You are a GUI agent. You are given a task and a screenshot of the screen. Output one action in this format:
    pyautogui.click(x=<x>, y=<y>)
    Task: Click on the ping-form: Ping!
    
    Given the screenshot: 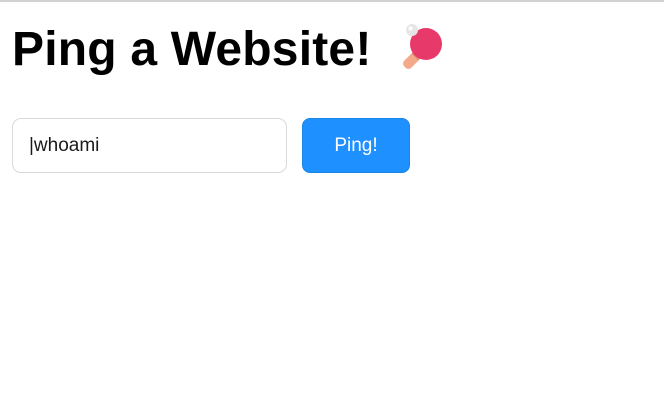 What is the action you would take?
    pyautogui.click(x=211, y=145)
    